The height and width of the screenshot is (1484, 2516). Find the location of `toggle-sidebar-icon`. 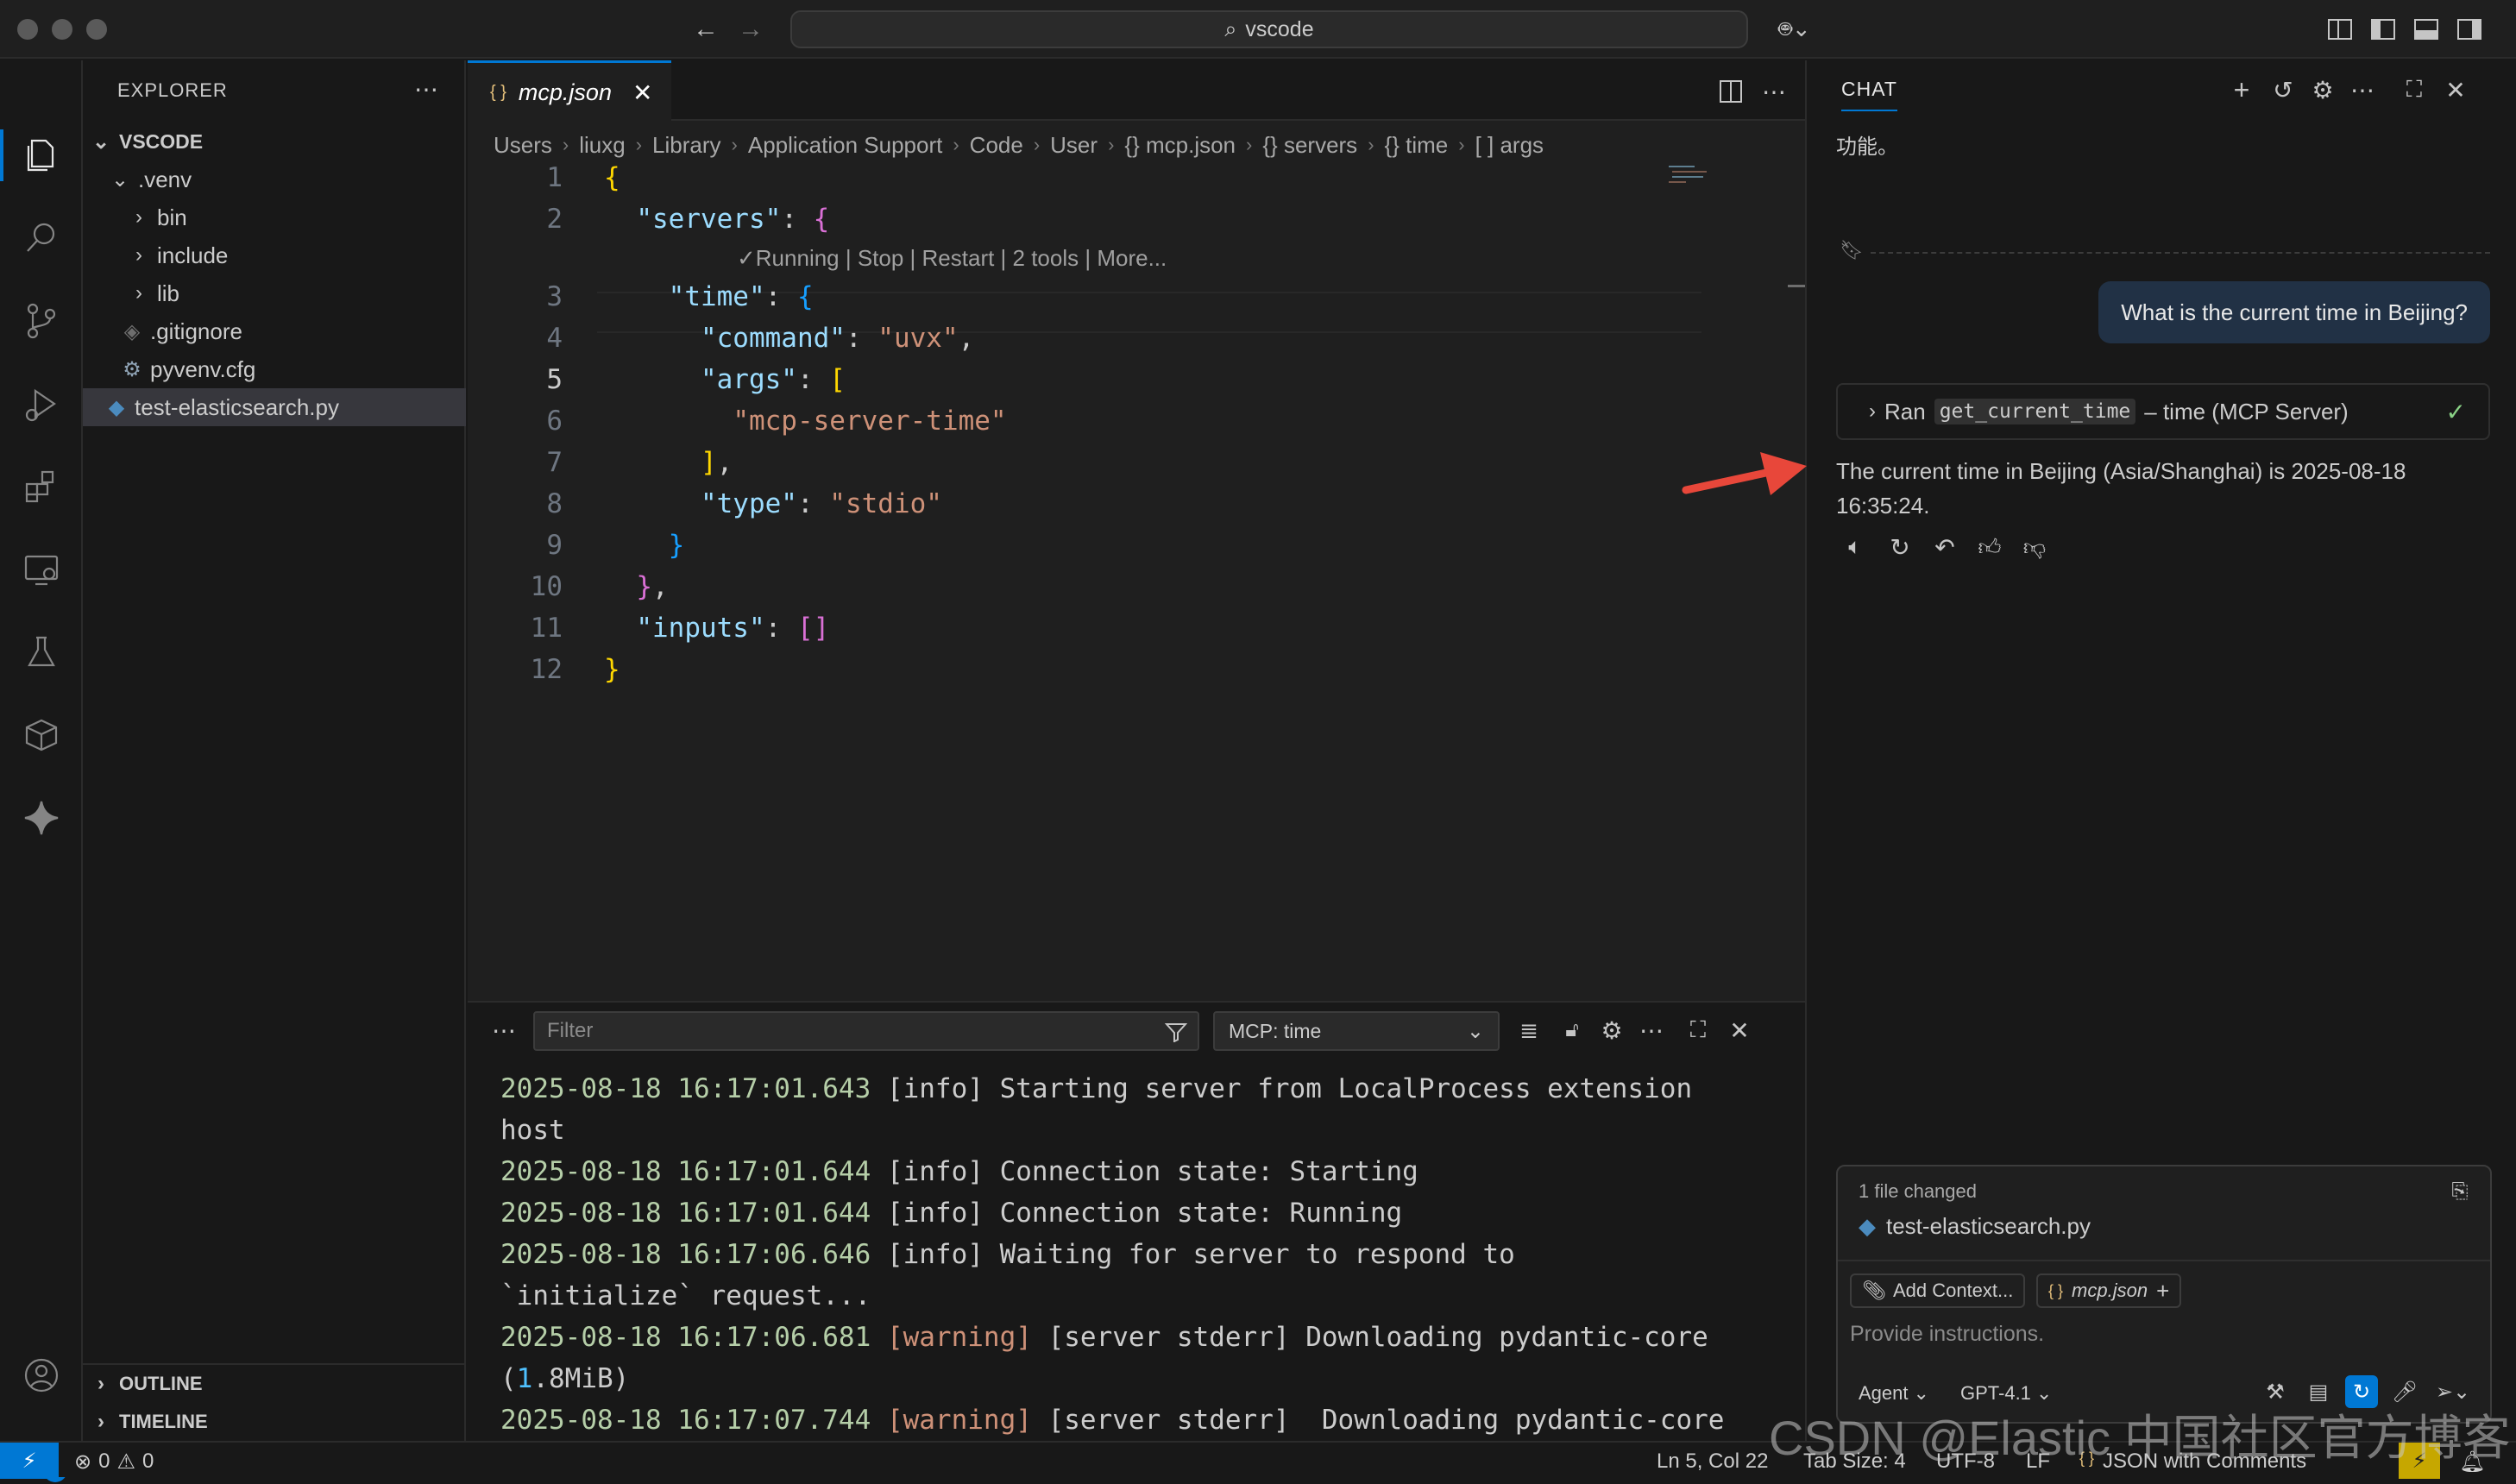

toggle-sidebar-icon is located at coordinates (2383, 30).